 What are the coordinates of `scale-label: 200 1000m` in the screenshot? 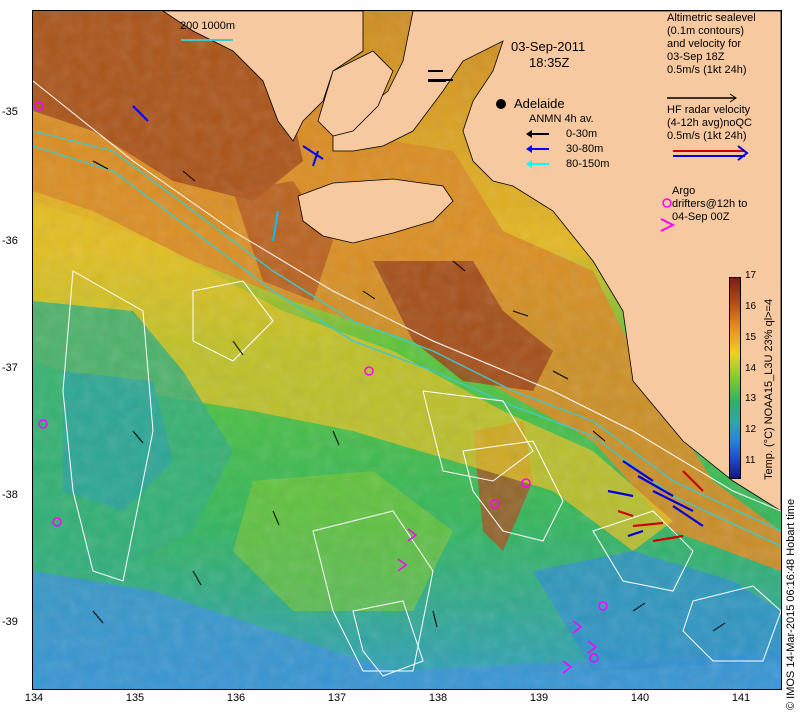 It's located at (208, 26).